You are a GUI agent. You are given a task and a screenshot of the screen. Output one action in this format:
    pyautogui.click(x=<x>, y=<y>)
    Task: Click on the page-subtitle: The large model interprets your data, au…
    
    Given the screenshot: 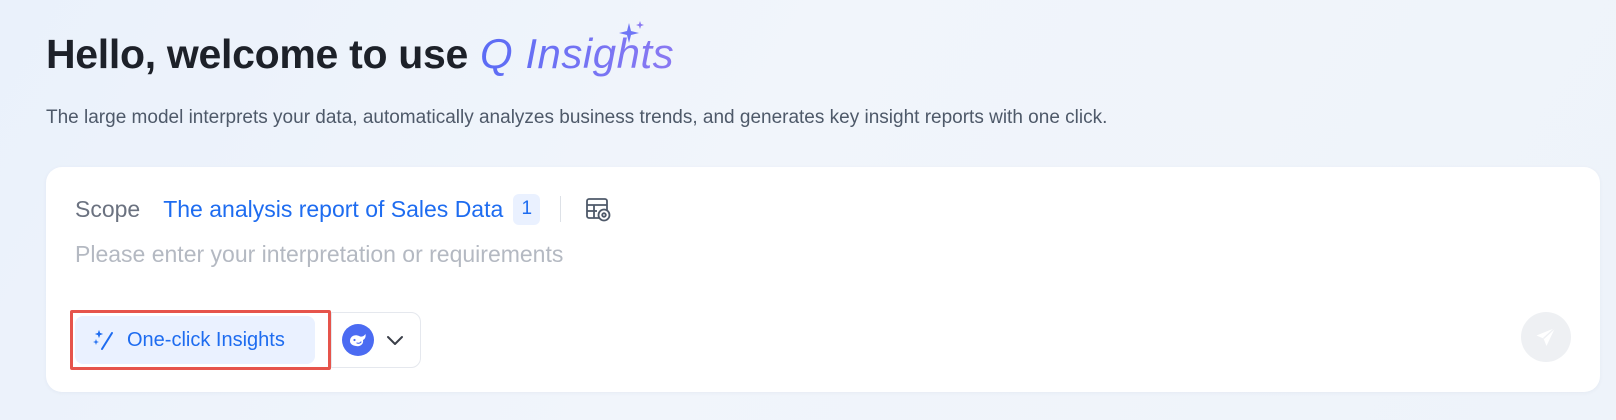 What is the action you would take?
    pyautogui.click(x=577, y=117)
    